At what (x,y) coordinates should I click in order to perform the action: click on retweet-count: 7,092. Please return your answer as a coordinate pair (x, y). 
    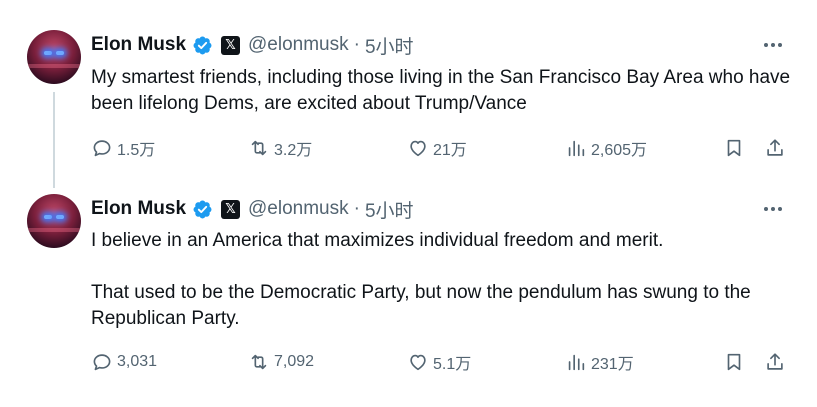
    Looking at the image, I should click on (294, 361).